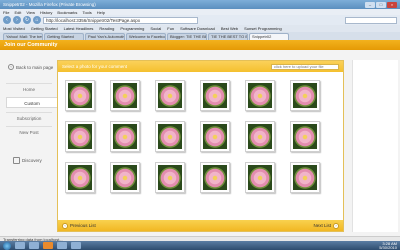  Describe the element at coordinates (30, 12) in the screenshot. I see `menu-view: View` at that location.